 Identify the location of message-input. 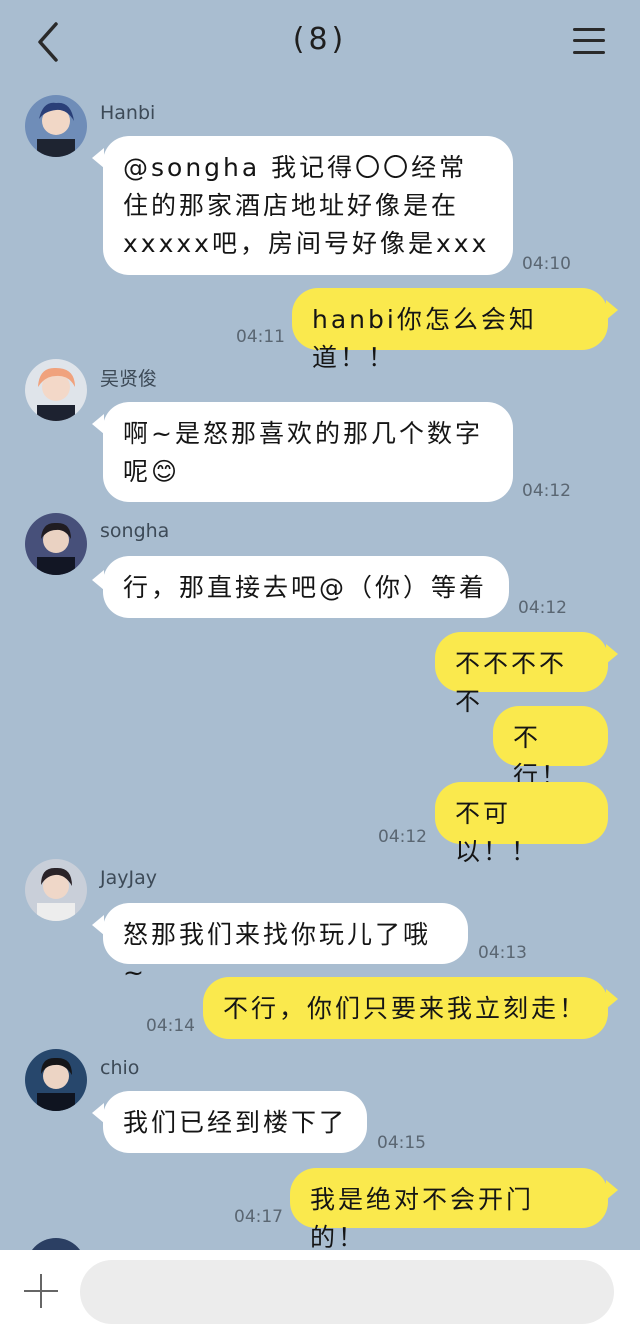
(347, 1292).